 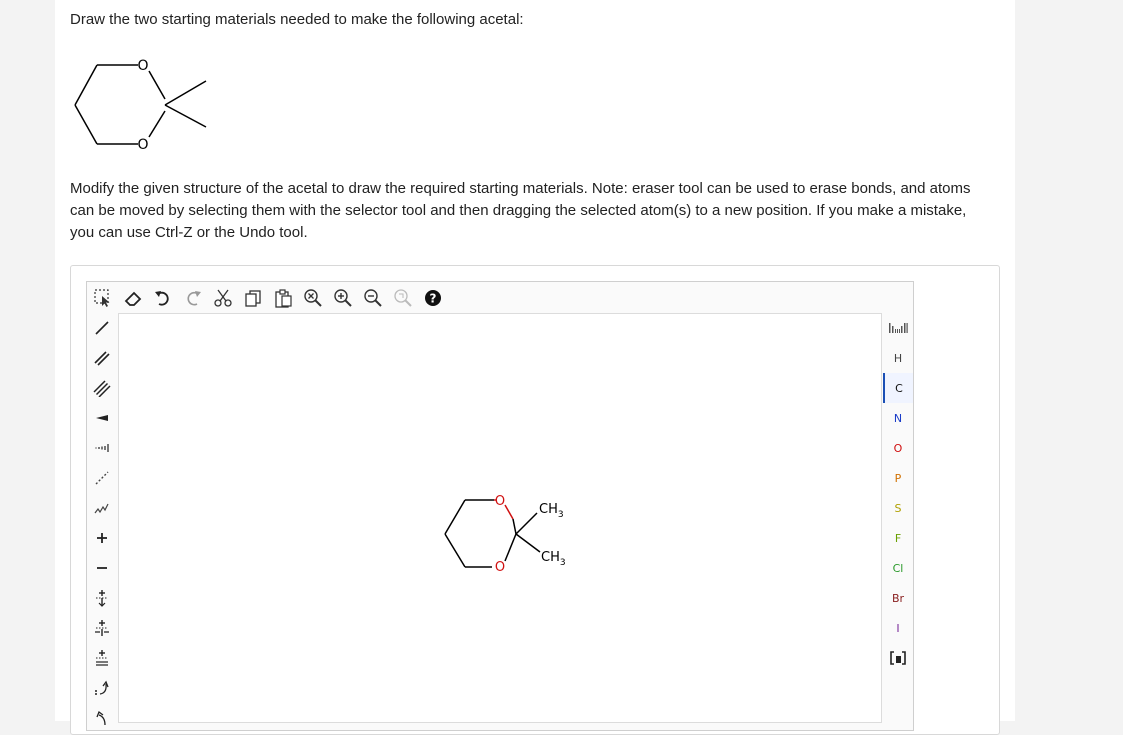 I want to click on arrow-icon, so click(x=101, y=718).